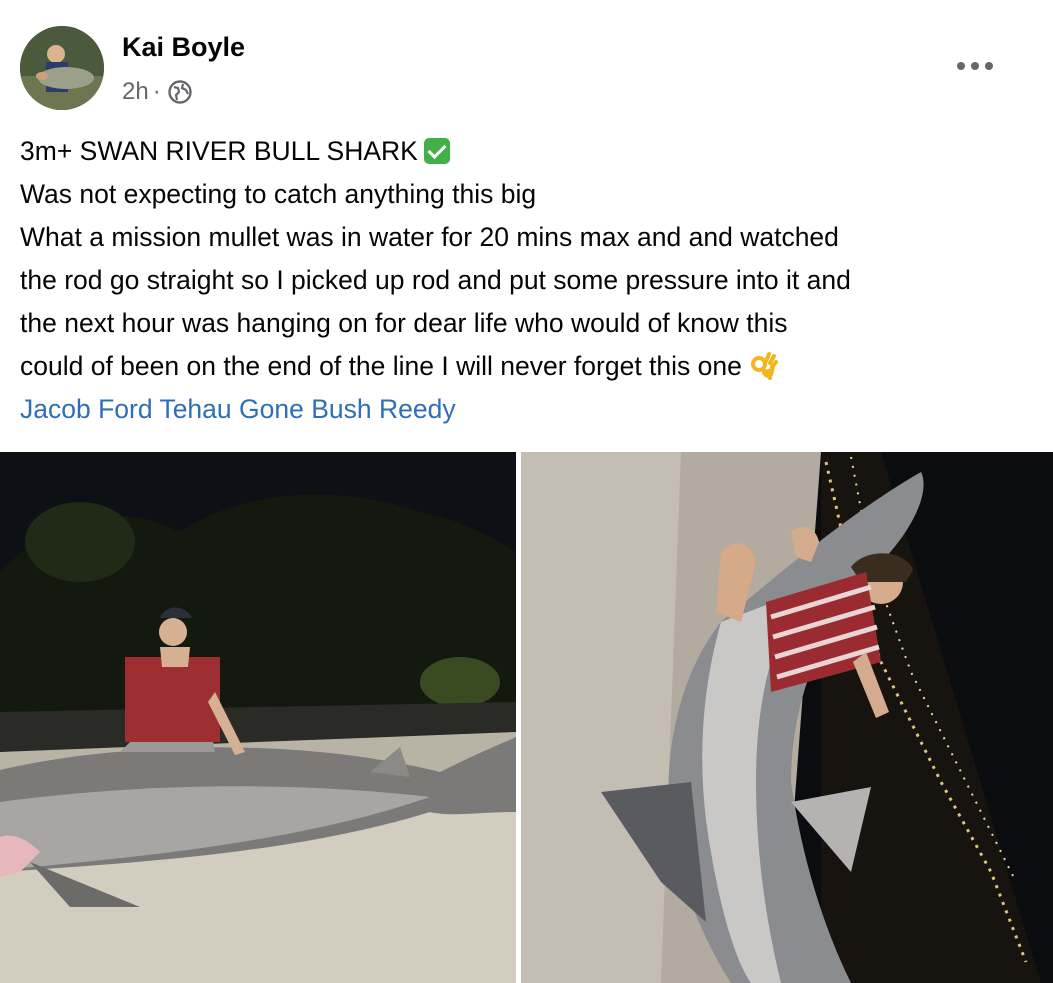 This screenshot has width=1053, height=983. I want to click on post-text-line: 3m+ SWAN RIVER BULL SHARK, so click(525, 151).